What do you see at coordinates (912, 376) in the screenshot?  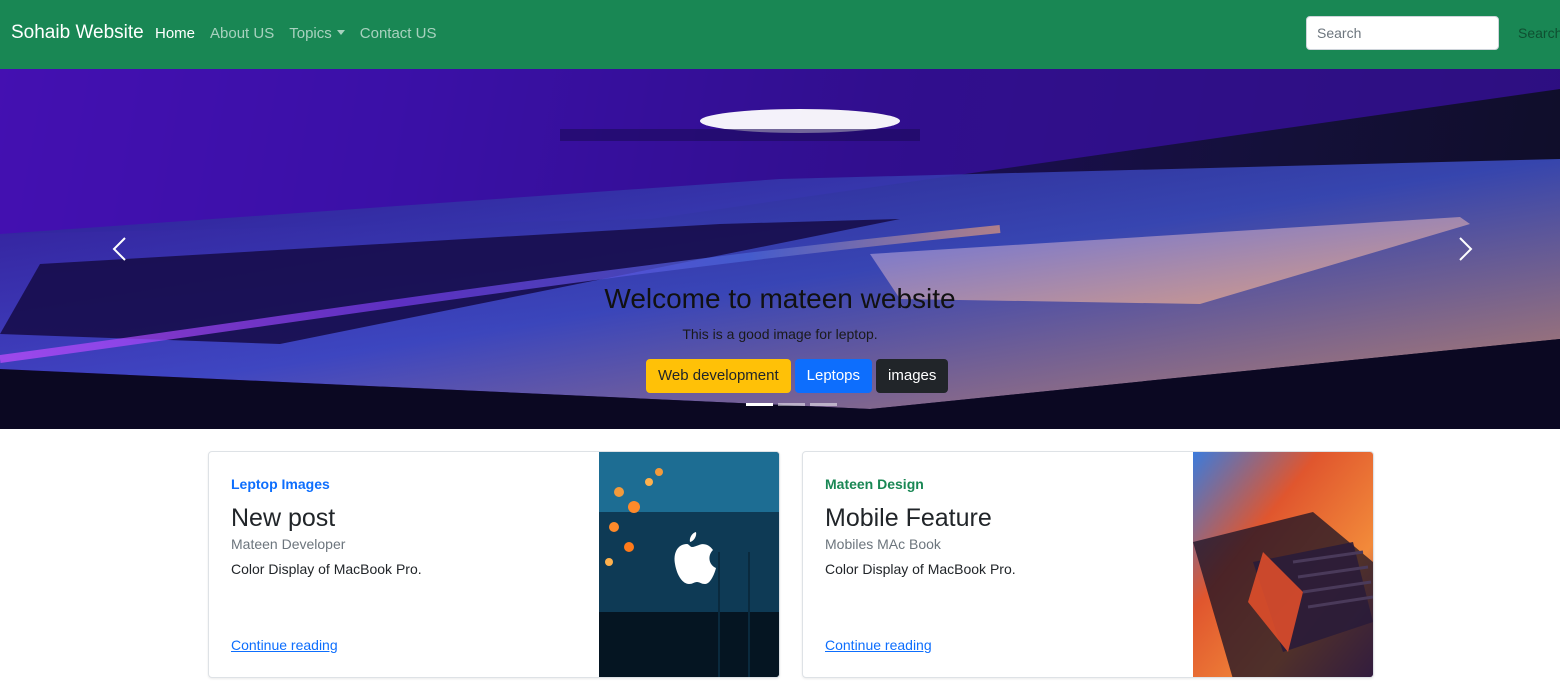 I see `images-button: images` at bounding box center [912, 376].